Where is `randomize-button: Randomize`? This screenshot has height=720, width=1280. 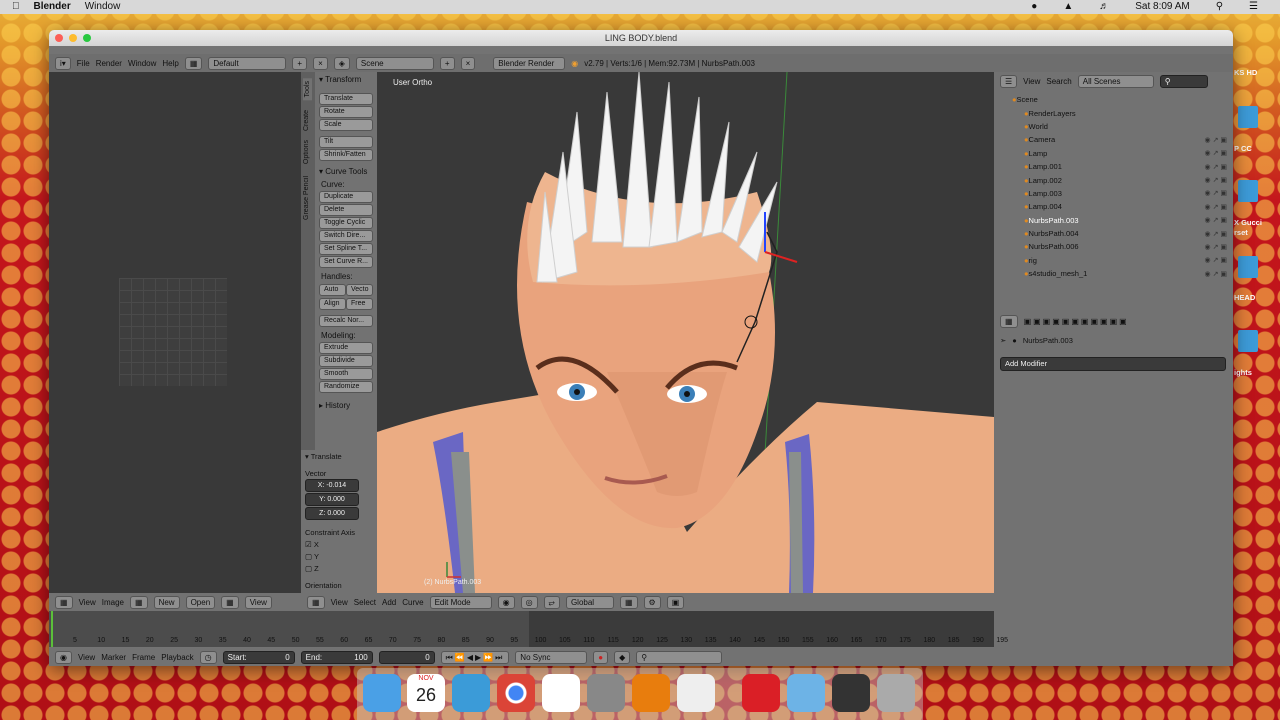 randomize-button: Randomize is located at coordinates (346, 387).